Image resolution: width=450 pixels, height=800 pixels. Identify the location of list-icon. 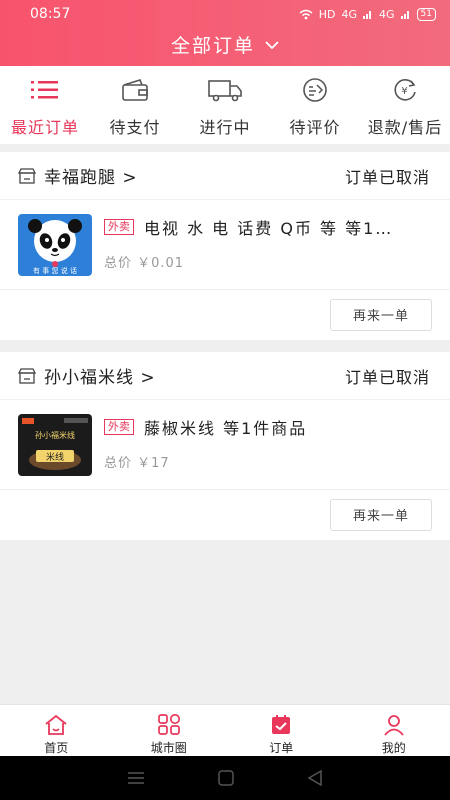
(44, 90).